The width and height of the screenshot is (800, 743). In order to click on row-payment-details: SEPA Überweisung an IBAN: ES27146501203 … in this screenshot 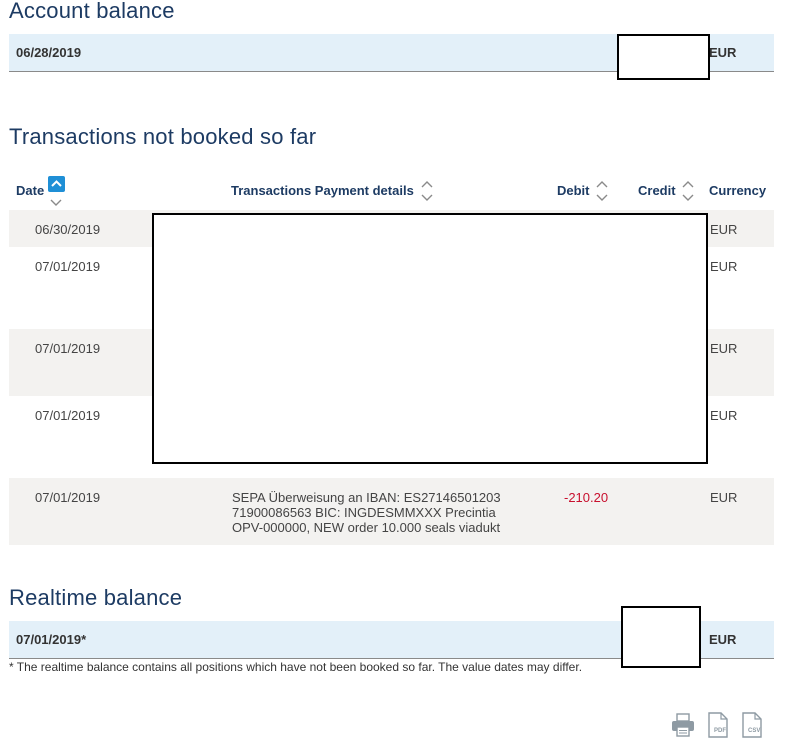, I will do `click(382, 512)`.